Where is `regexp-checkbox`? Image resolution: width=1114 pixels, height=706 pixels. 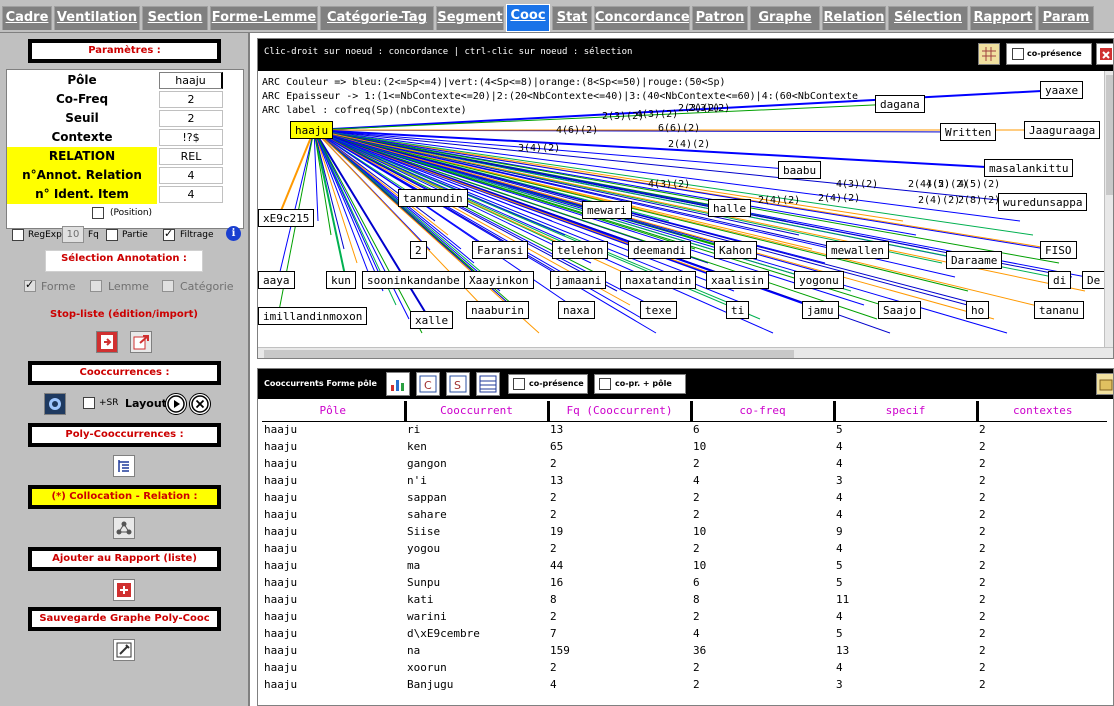
regexp-checkbox is located at coordinates (18, 235).